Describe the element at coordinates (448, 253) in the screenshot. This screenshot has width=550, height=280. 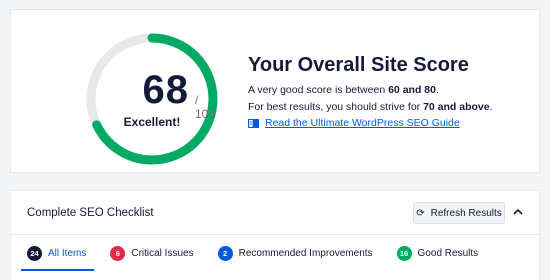
I see `tab-label: Good Results` at that location.